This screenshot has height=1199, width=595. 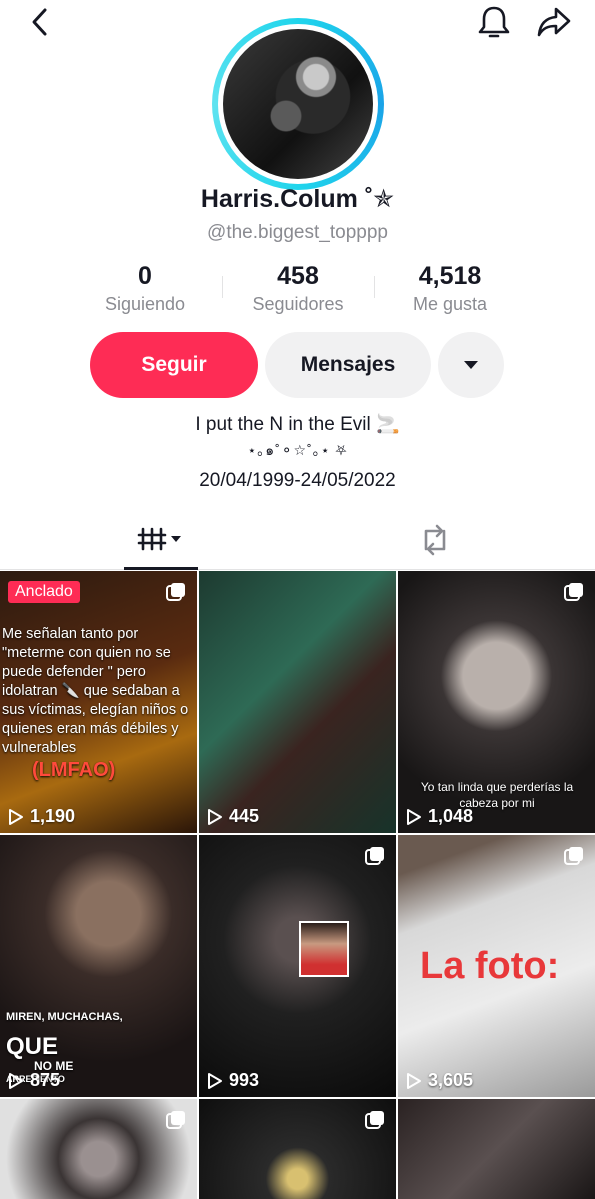 What do you see at coordinates (44, 592) in the screenshot?
I see `pinned-badge: Anclado` at bounding box center [44, 592].